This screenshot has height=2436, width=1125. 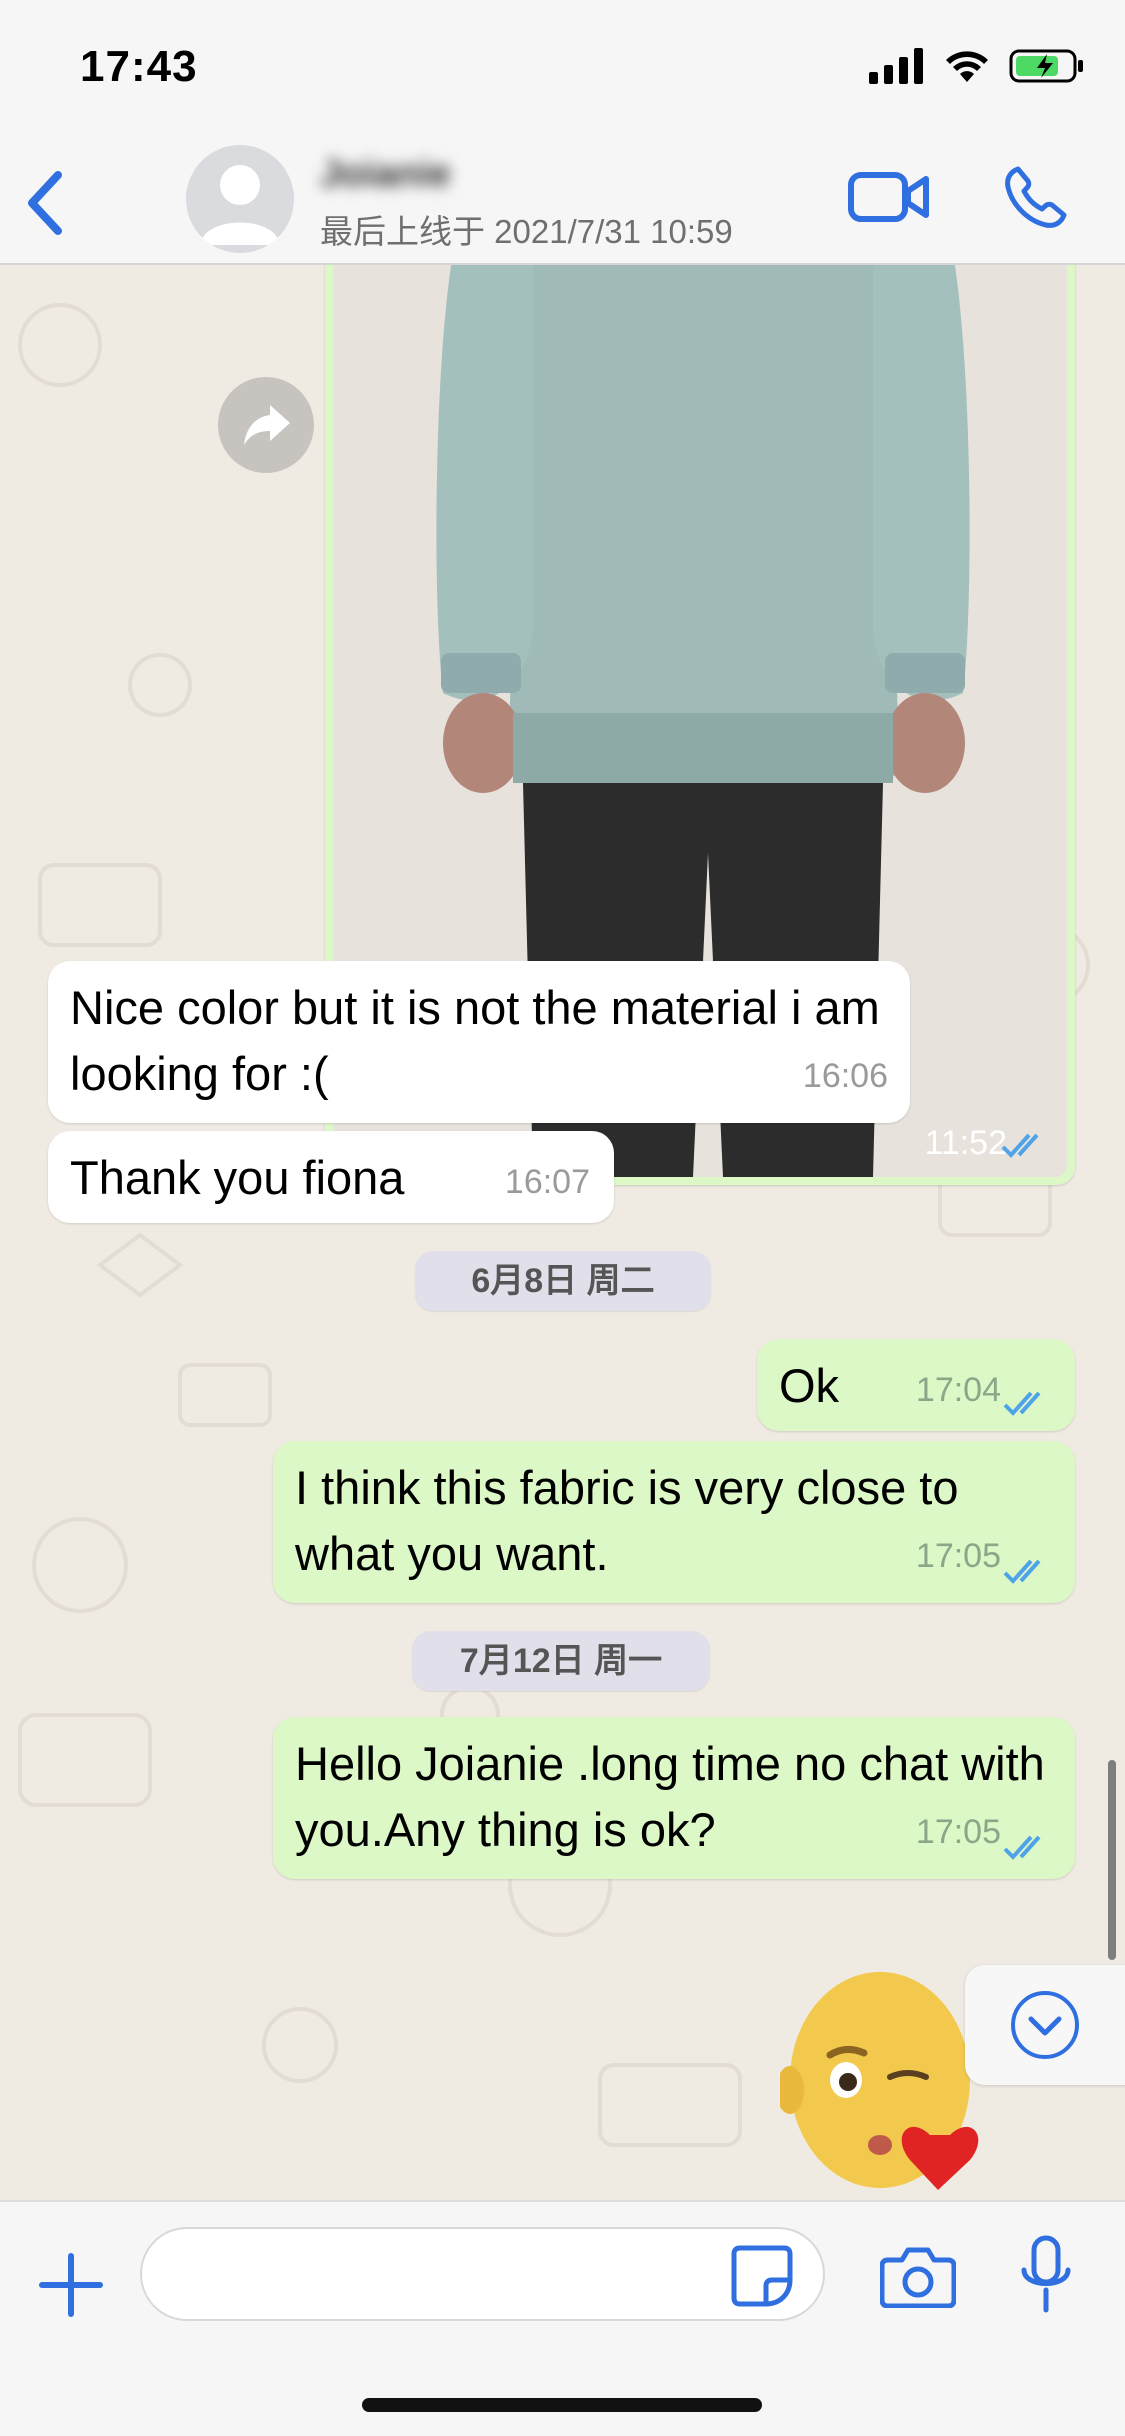 What do you see at coordinates (385, 174) in the screenshot?
I see `contact-name: Joianie` at bounding box center [385, 174].